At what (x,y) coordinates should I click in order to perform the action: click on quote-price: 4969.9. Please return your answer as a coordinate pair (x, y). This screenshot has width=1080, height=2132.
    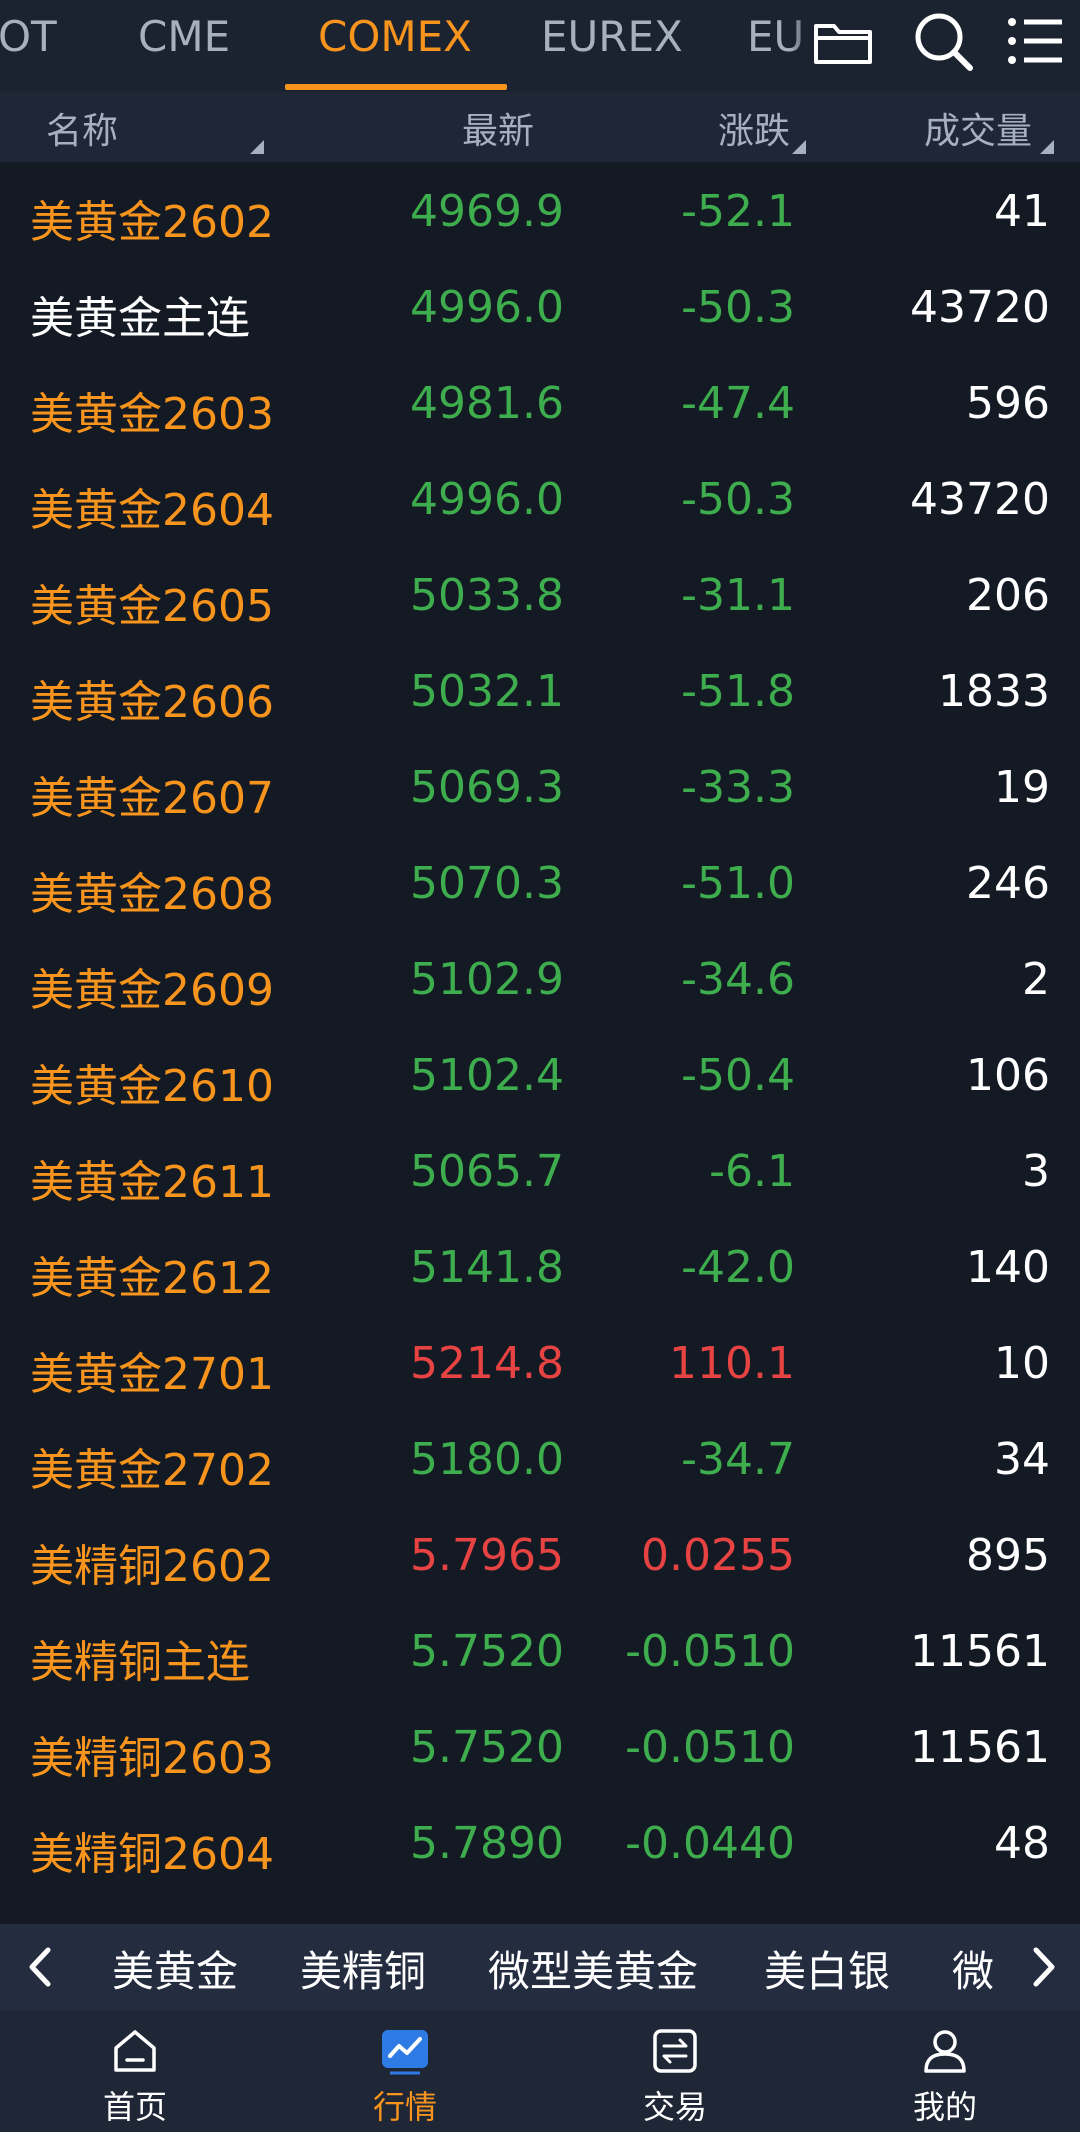
    Looking at the image, I should click on (487, 211).